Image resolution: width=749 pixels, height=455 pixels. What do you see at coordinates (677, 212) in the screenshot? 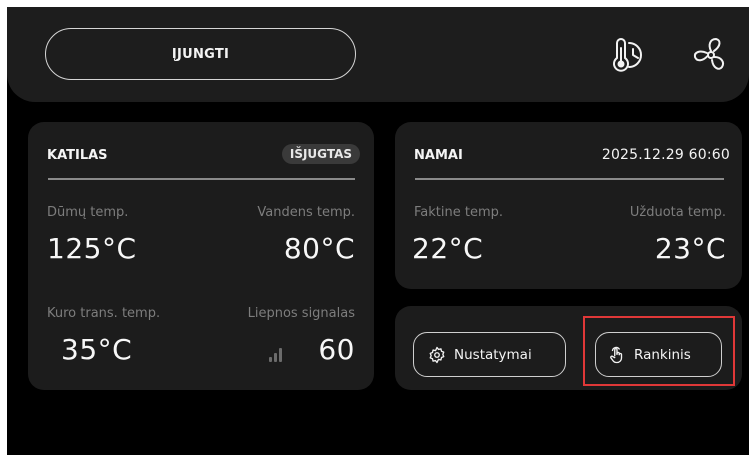
I see `set-temp-label: Užduota temp.` at bounding box center [677, 212].